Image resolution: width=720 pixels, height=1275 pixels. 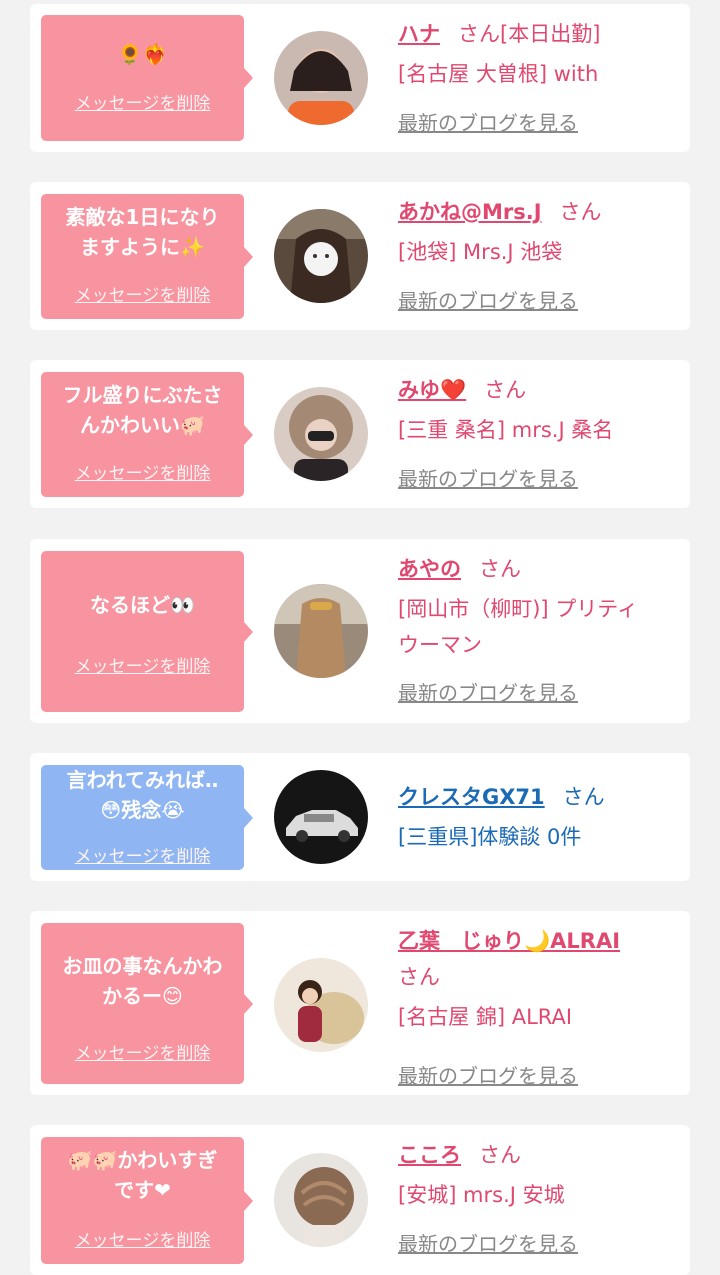 I want to click on shop-label: [安城] mrs.J 安城, so click(x=481, y=1195).